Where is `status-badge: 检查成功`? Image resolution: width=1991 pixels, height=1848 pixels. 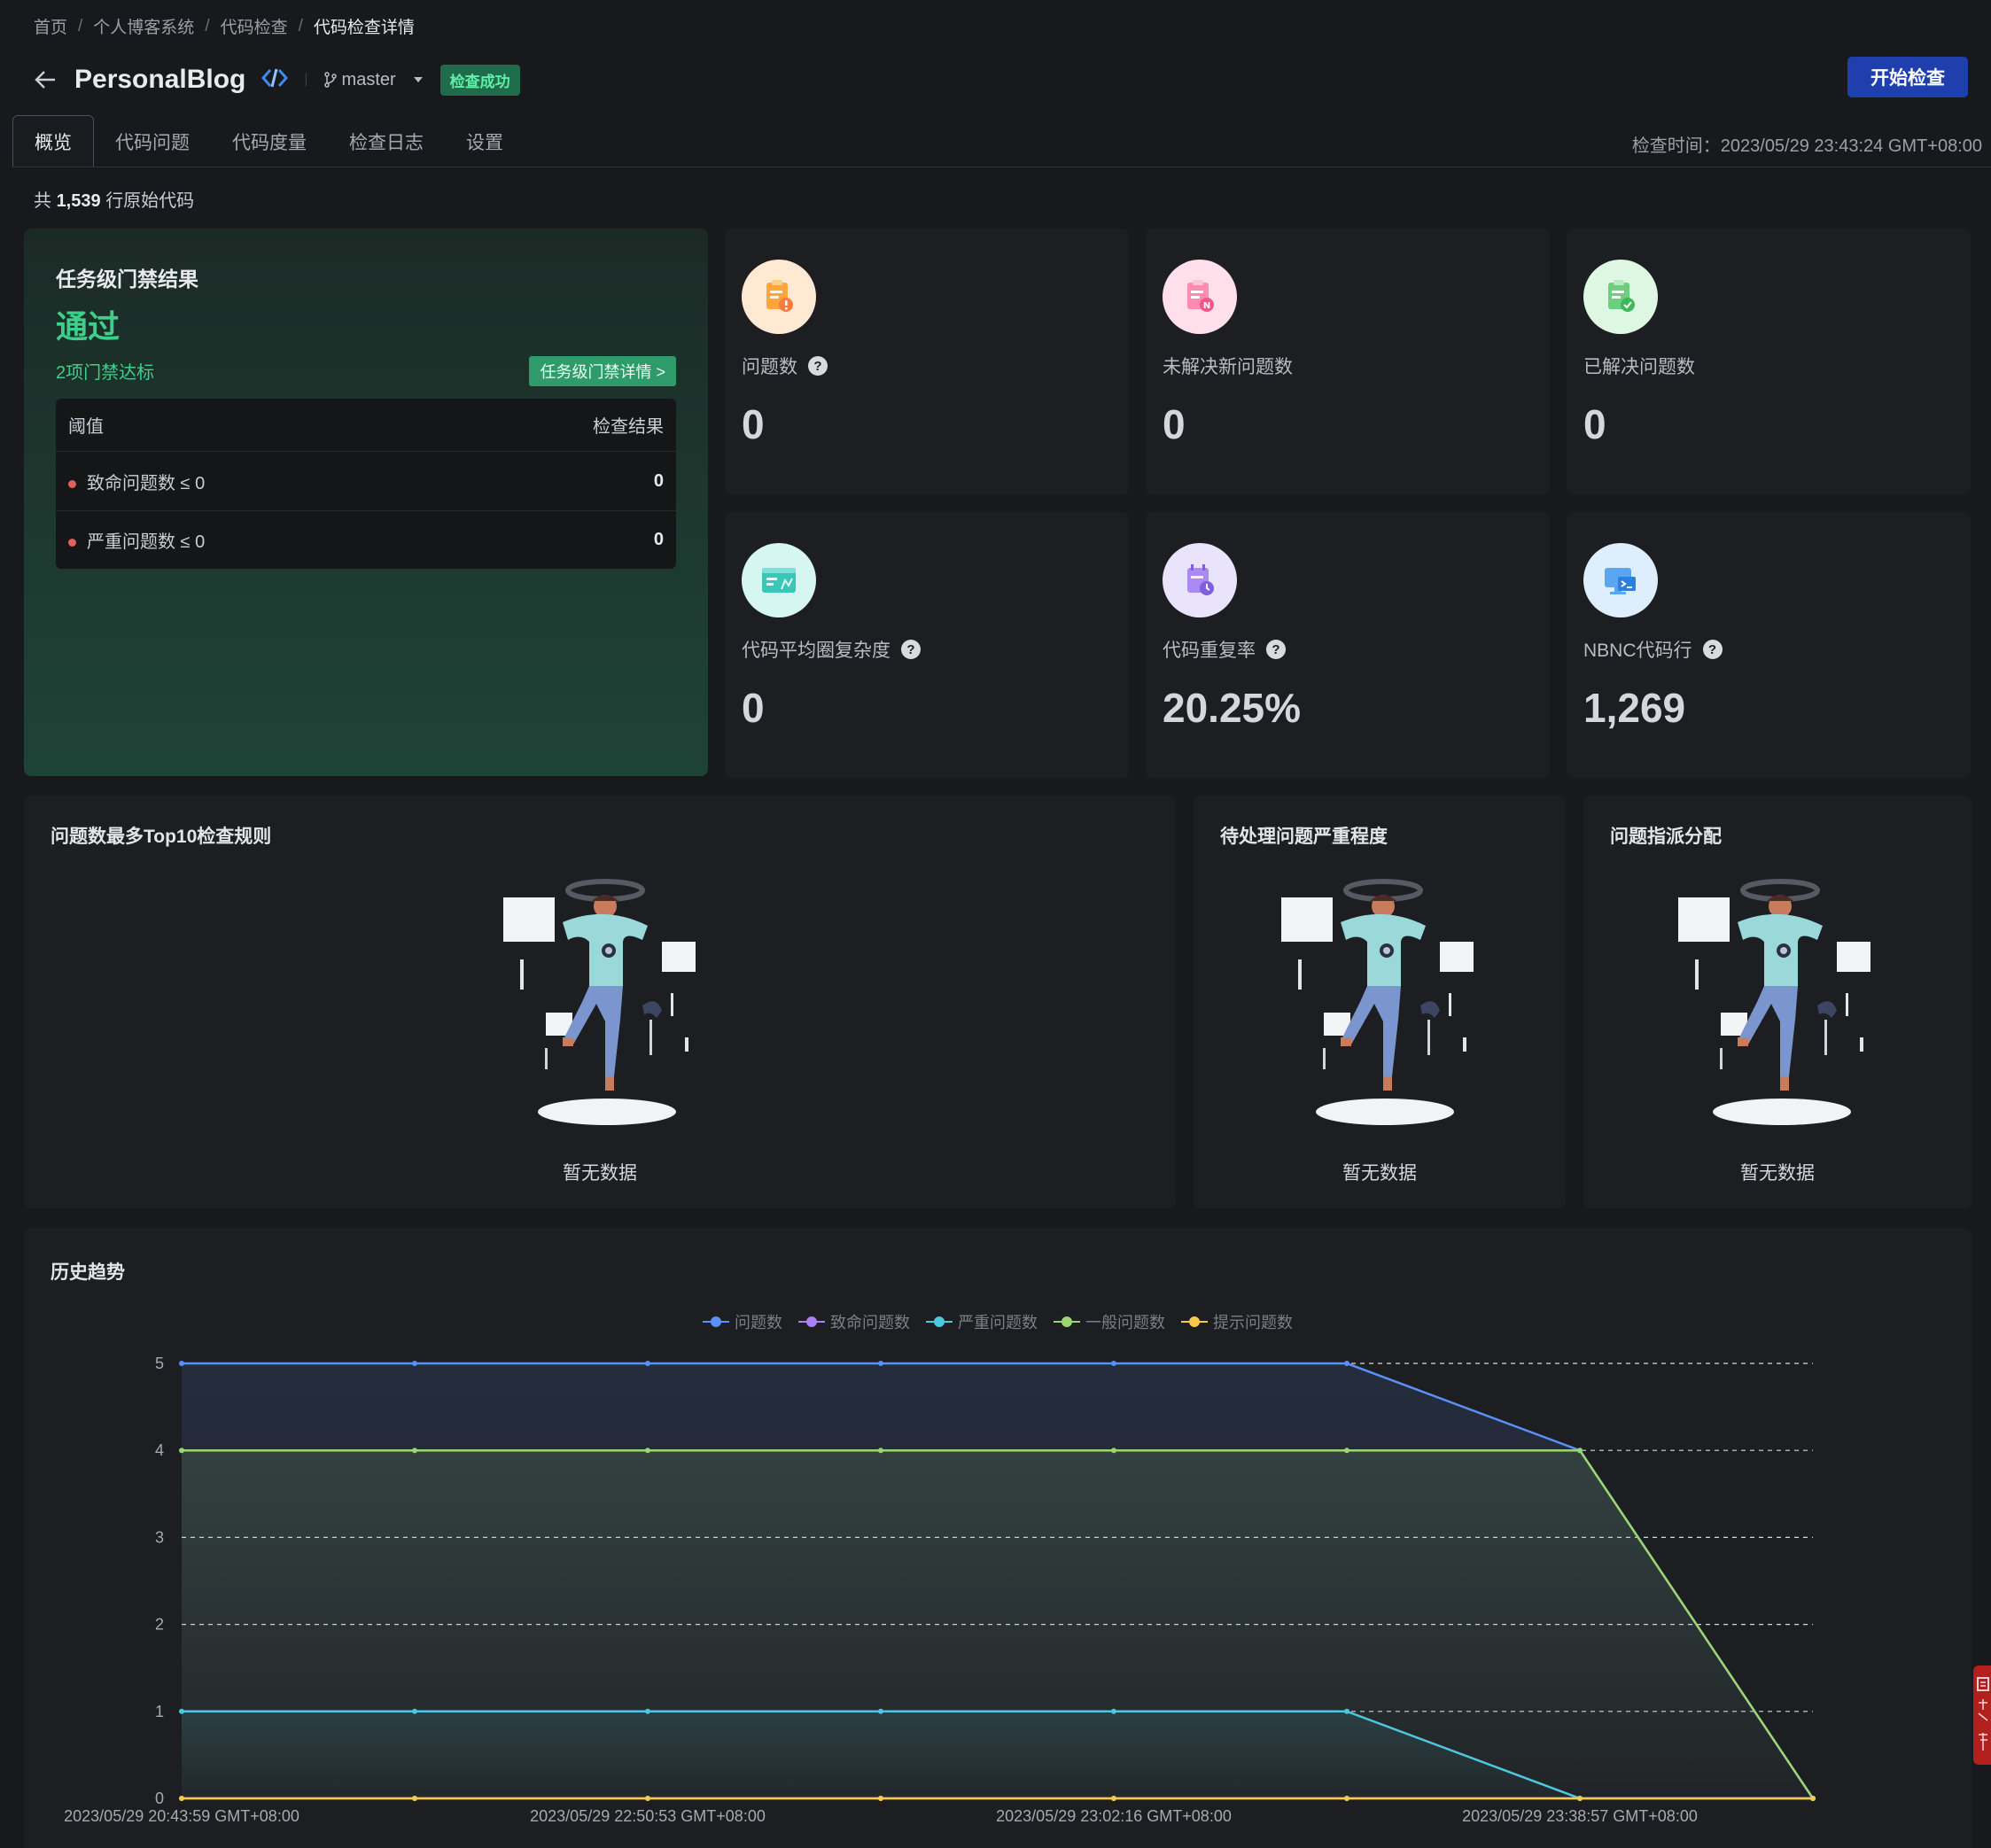 status-badge: 检查成功 is located at coordinates (480, 80).